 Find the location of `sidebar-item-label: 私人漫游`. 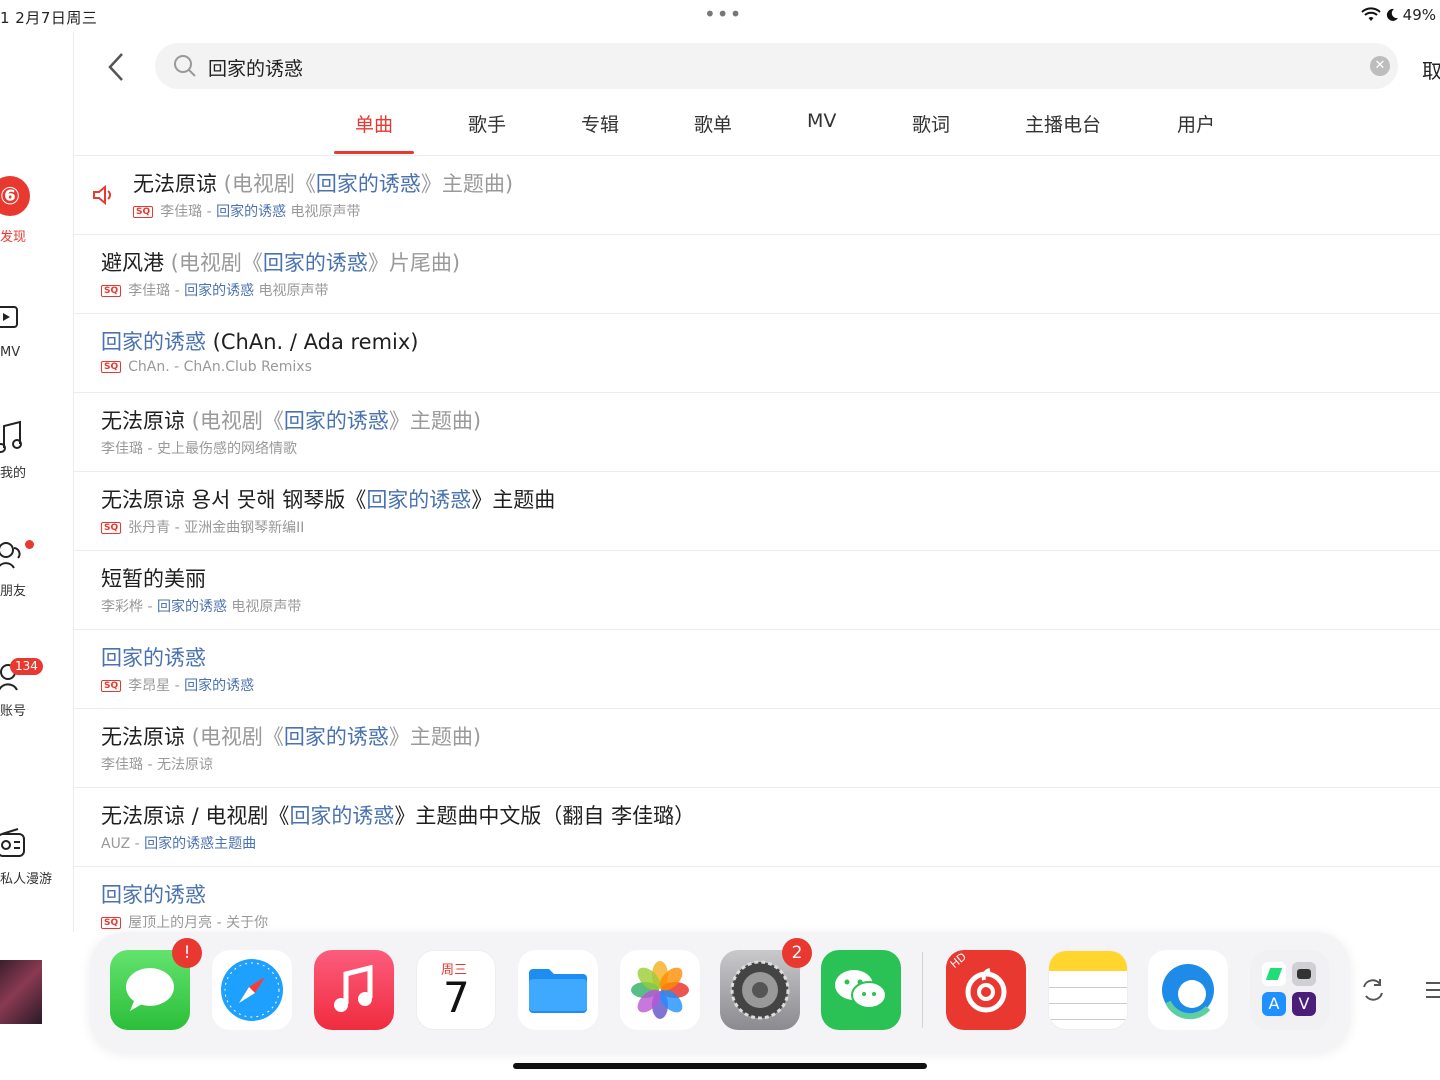

sidebar-item-label: 私人漫游 is located at coordinates (26, 879).